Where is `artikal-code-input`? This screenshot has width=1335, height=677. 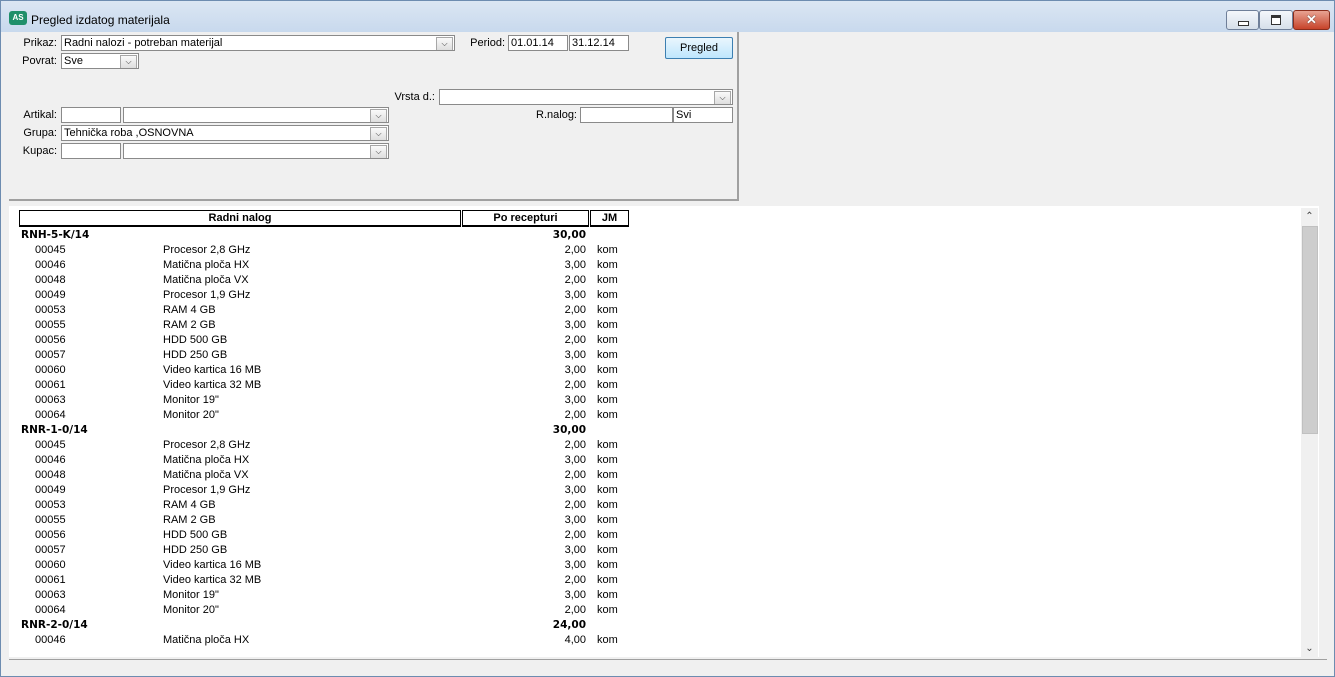
artikal-code-input is located at coordinates (91, 115).